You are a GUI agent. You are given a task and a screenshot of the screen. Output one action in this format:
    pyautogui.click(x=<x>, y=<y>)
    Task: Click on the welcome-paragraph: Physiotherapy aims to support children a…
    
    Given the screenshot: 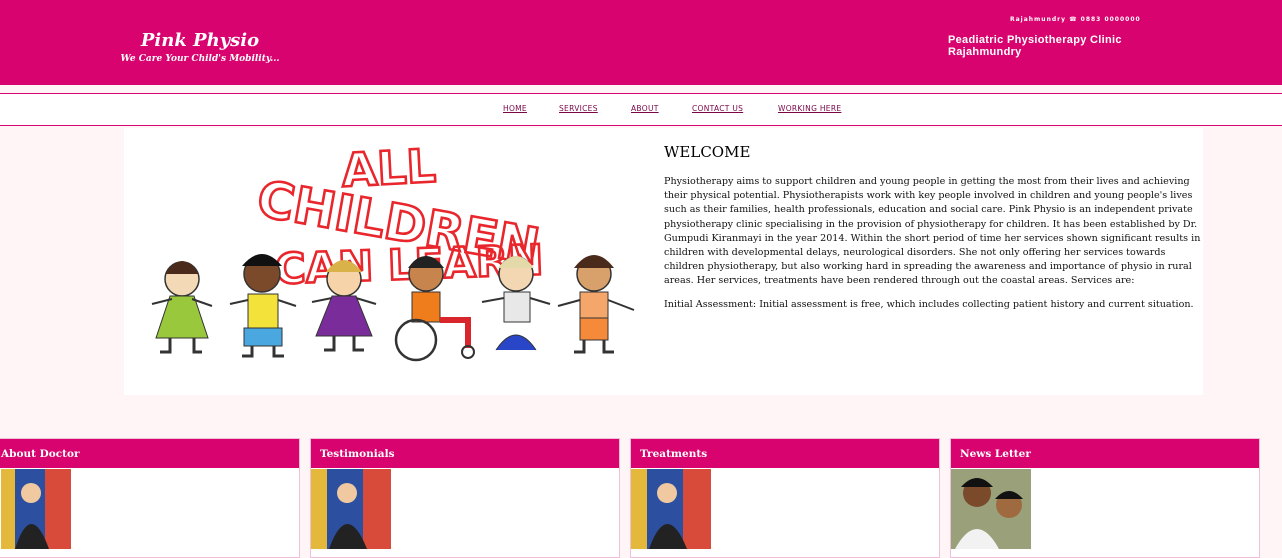 What is the action you would take?
    pyautogui.click(x=932, y=231)
    